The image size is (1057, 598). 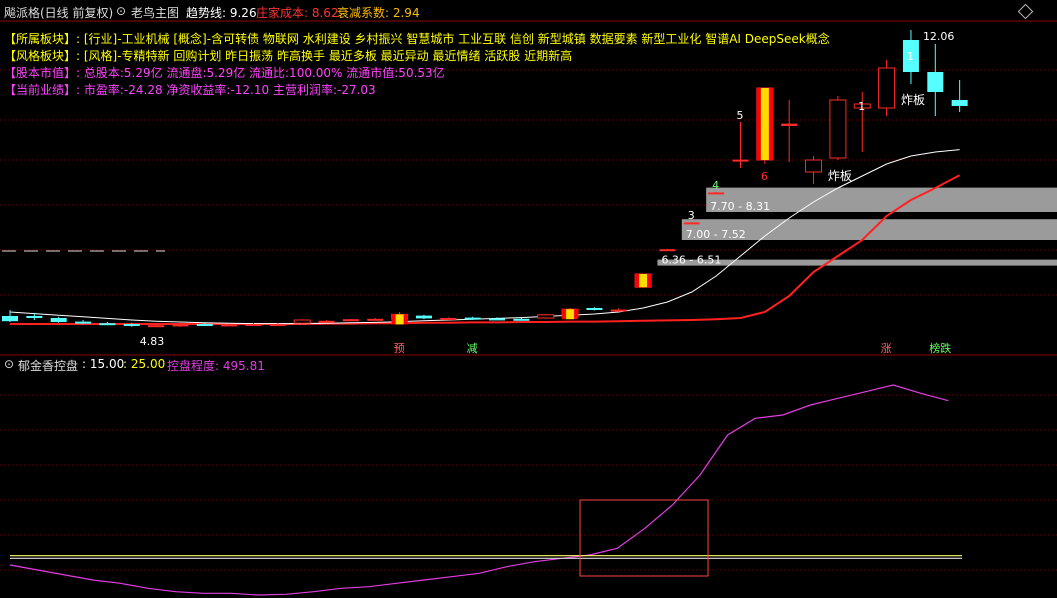 What do you see at coordinates (121, 11) in the screenshot?
I see `settings-gear-icon: ⊙` at bounding box center [121, 11].